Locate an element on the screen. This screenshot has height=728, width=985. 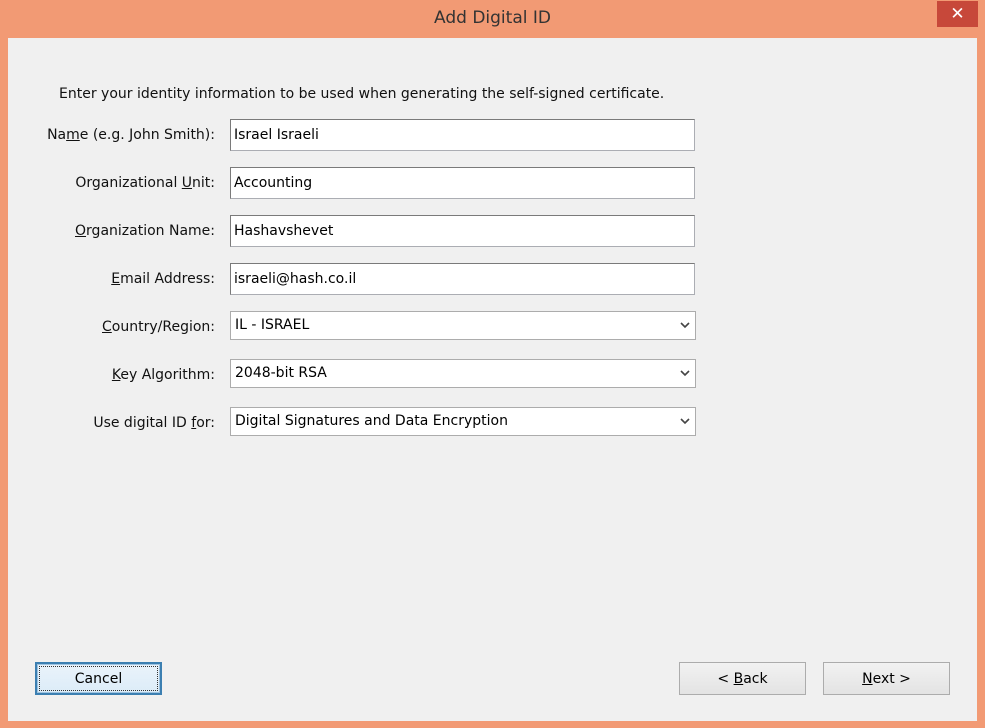
back-label: < Back is located at coordinates (742, 678).